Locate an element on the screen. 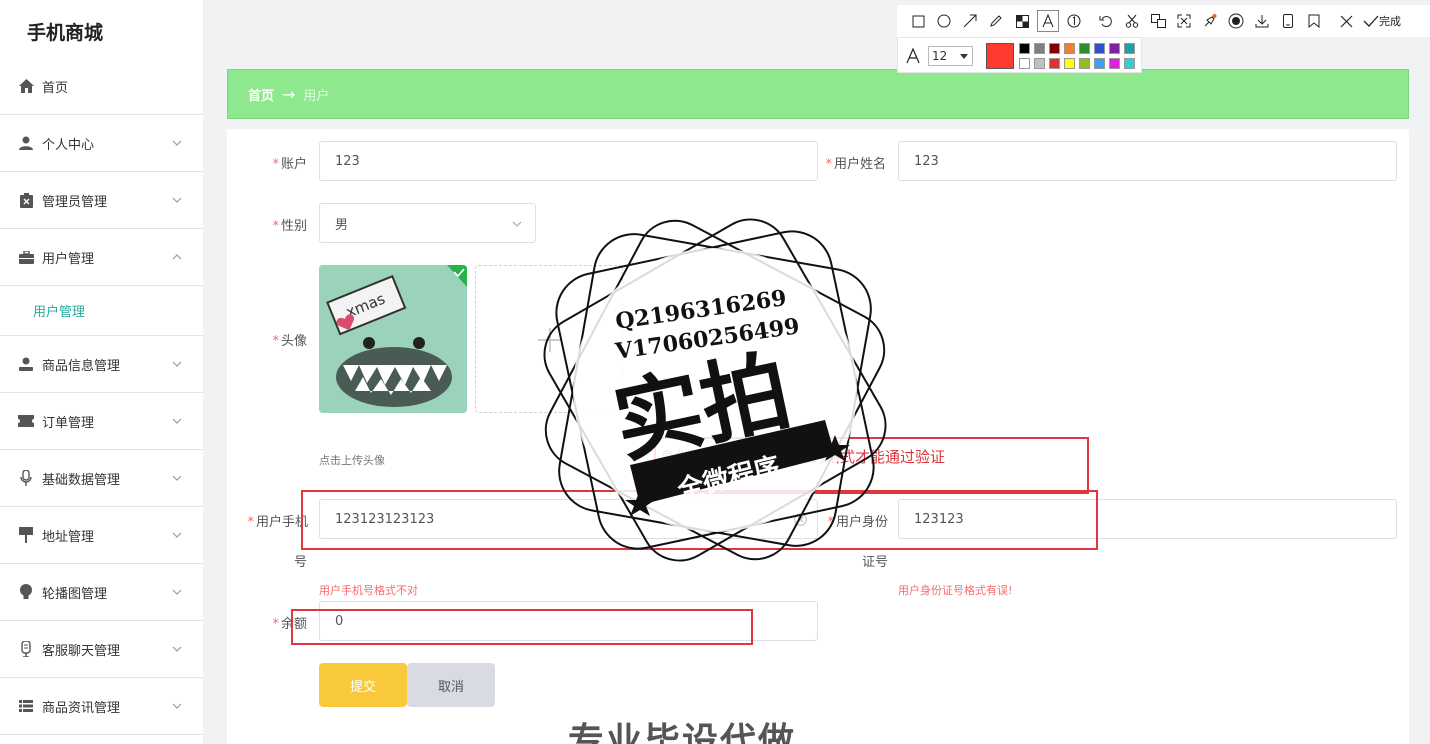 The image size is (1430, 744). sidebar-item-label: 首页 is located at coordinates (55, 88).